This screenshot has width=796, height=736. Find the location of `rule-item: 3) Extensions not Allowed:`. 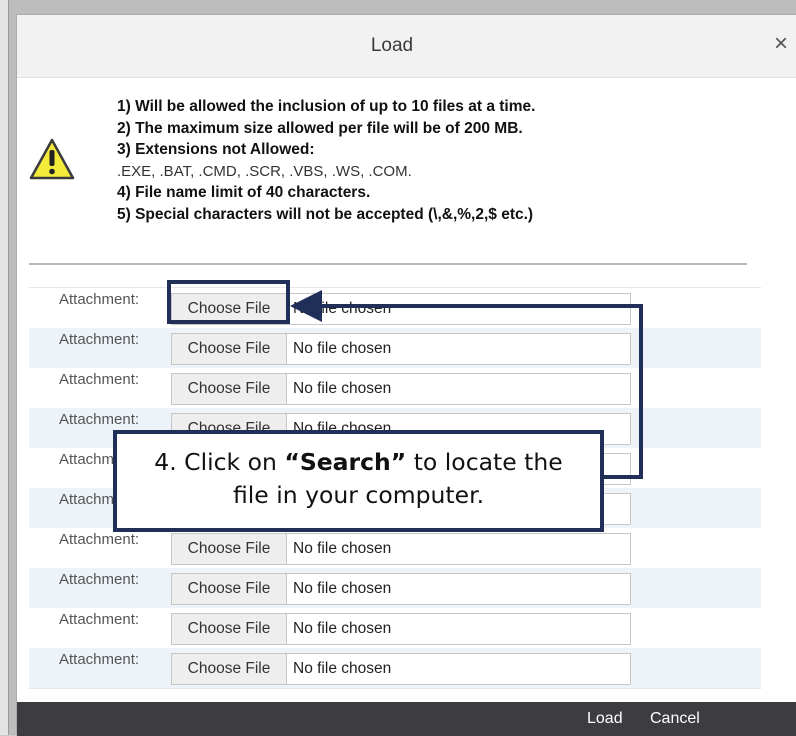

rule-item: 3) Extensions not Allowed: is located at coordinates (216, 149).